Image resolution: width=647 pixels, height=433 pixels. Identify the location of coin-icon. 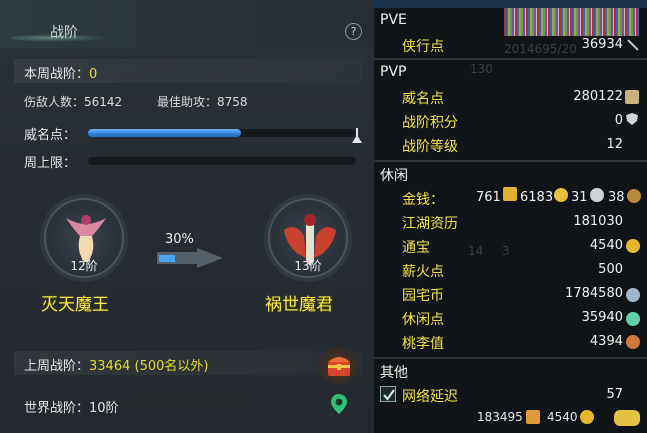
(634, 196).